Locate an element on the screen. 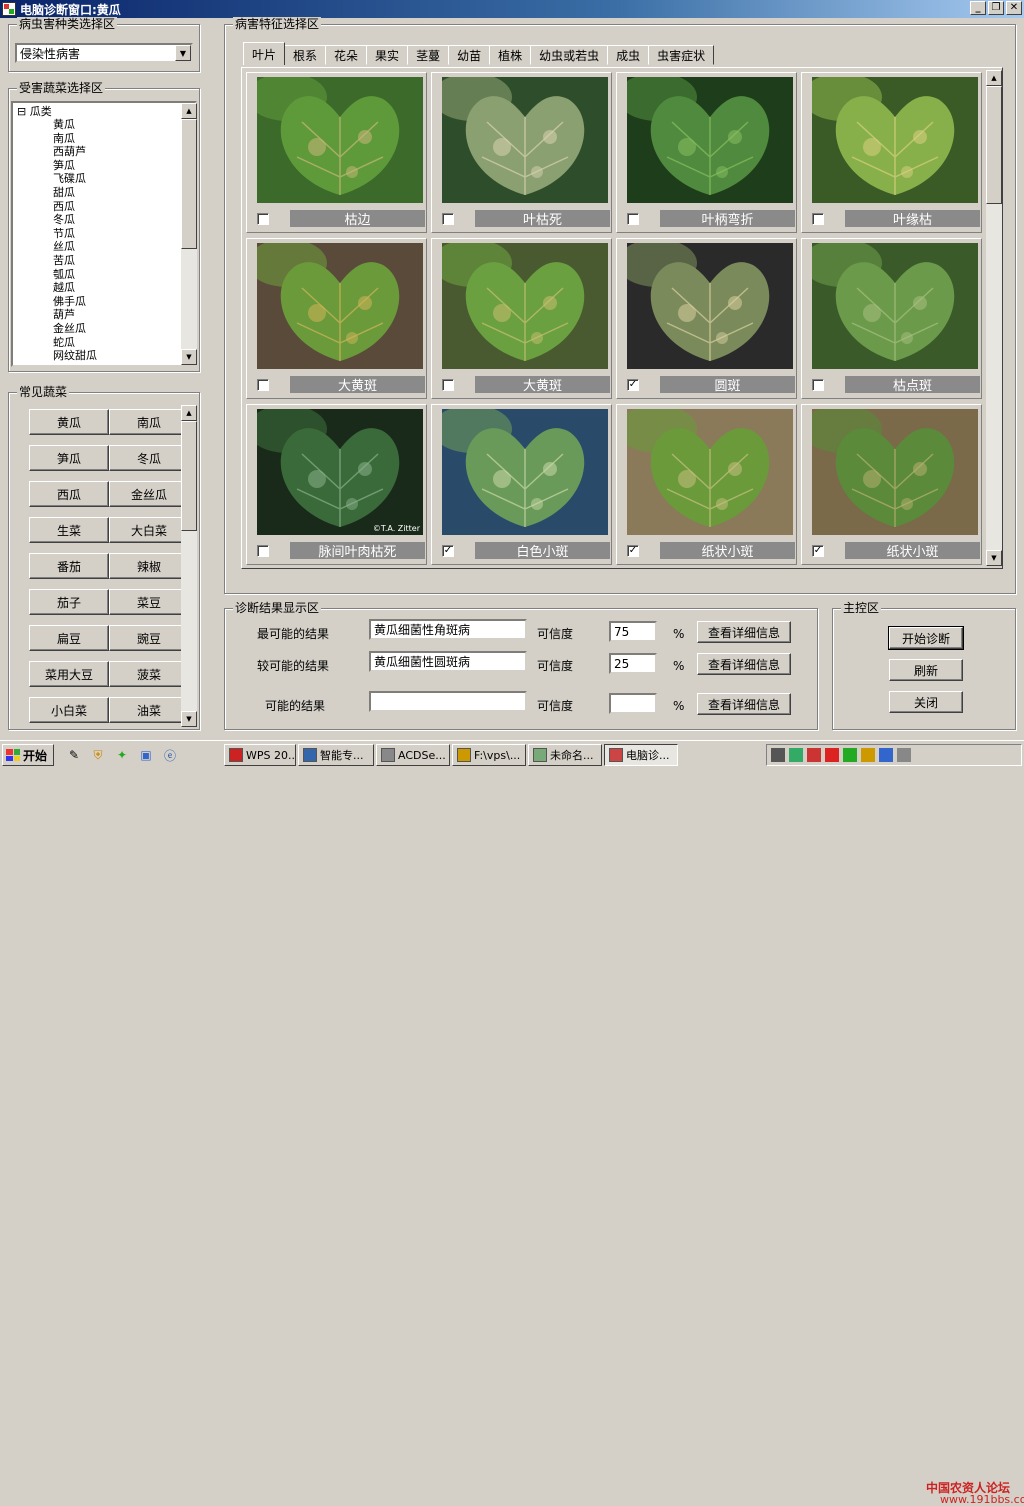  symptom-tab: 果实 is located at coordinates (387, 55).